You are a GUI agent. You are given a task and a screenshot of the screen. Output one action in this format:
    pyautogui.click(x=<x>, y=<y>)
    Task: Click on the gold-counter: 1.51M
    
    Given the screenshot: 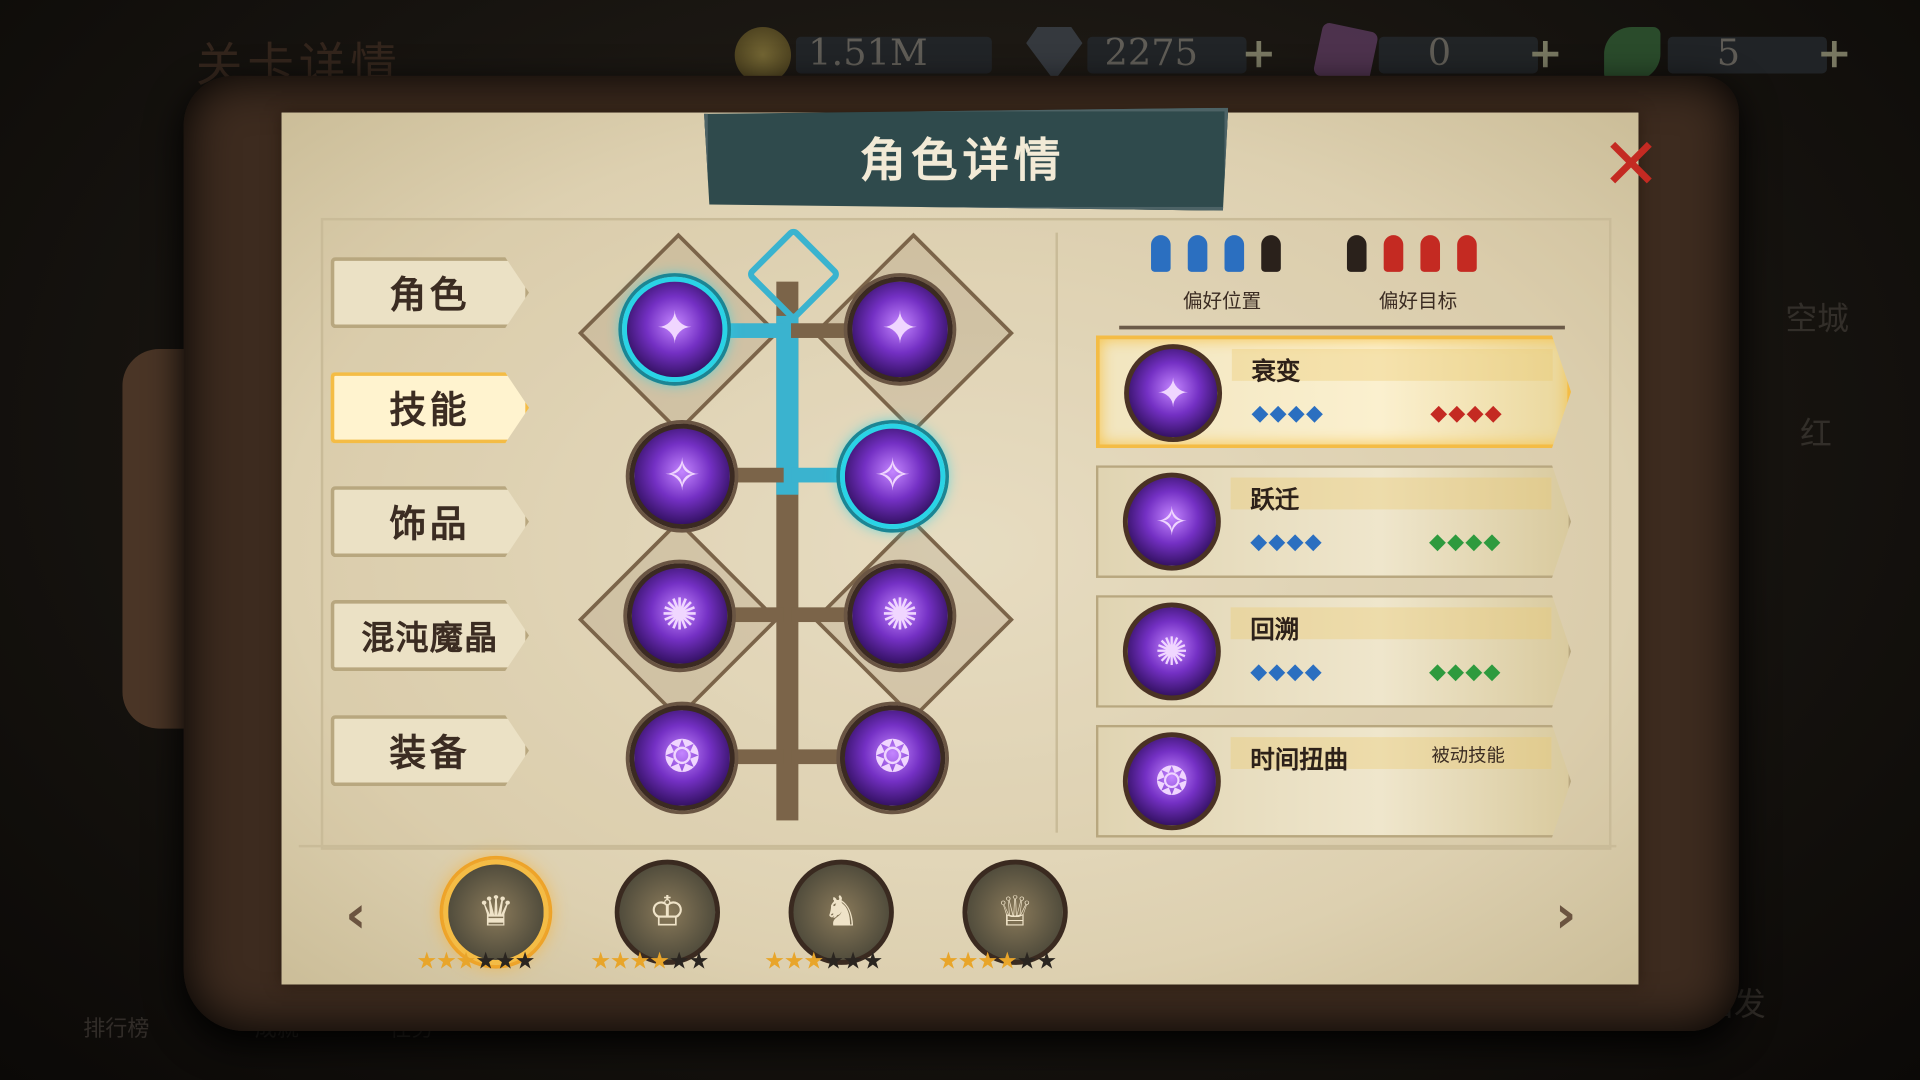 What is the action you would take?
    pyautogui.click(x=893, y=53)
    